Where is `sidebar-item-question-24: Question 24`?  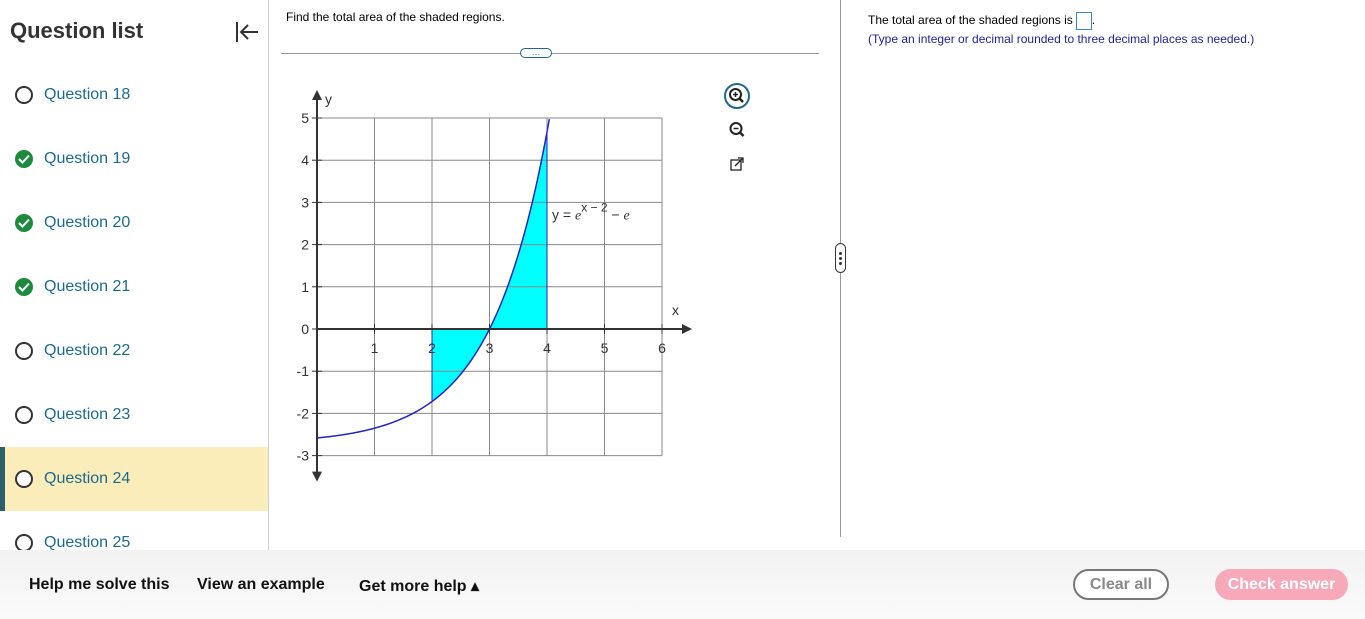
sidebar-item-question-24: Question 24 is located at coordinates (134, 479).